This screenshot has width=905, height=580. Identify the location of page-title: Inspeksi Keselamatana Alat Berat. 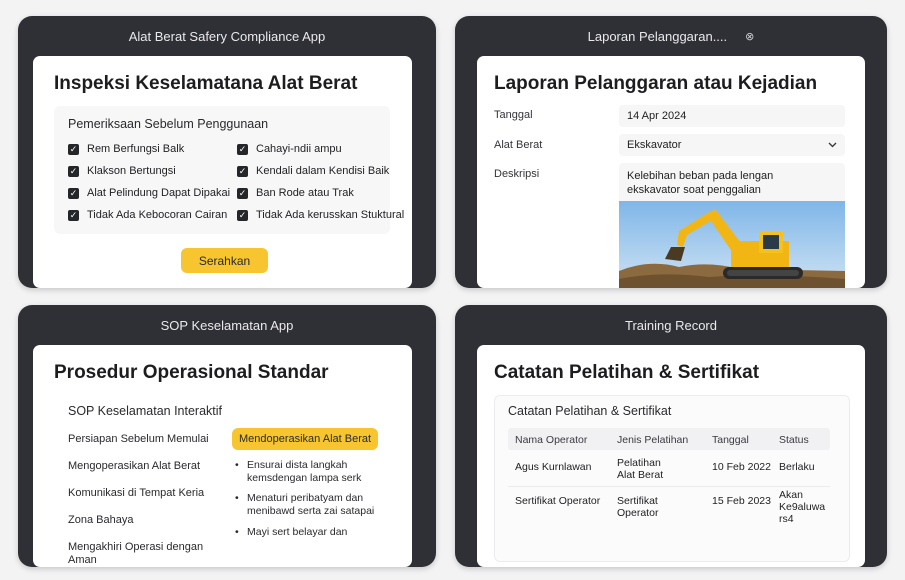
(206, 83).